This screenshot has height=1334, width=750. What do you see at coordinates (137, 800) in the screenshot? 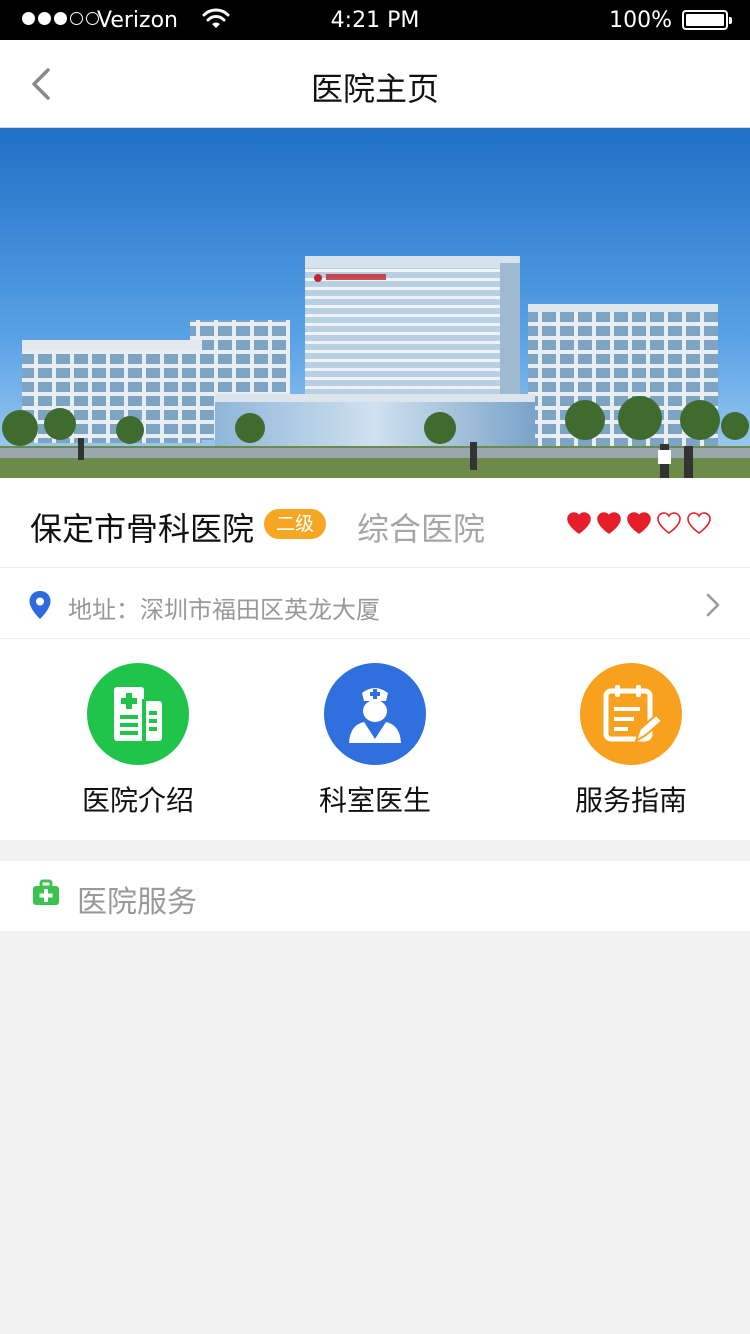
I see `hospital-intro-label: 医院介绍` at bounding box center [137, 800].